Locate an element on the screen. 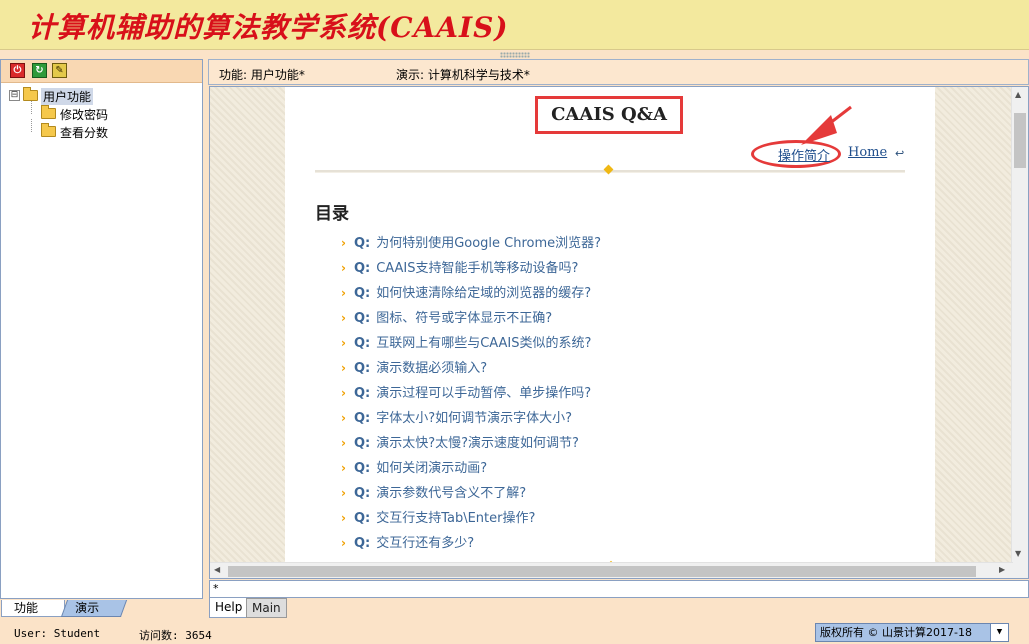  tree-node-change-password: 修改密码 is located at coordinates (67, 112).